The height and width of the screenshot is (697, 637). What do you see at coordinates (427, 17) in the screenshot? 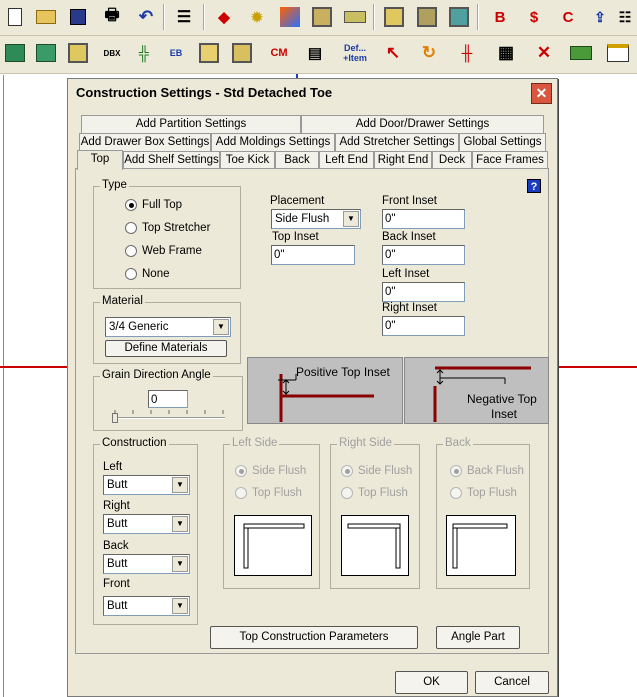
I see `cabinet-drawers-icon` at bounding box center [427, 17].